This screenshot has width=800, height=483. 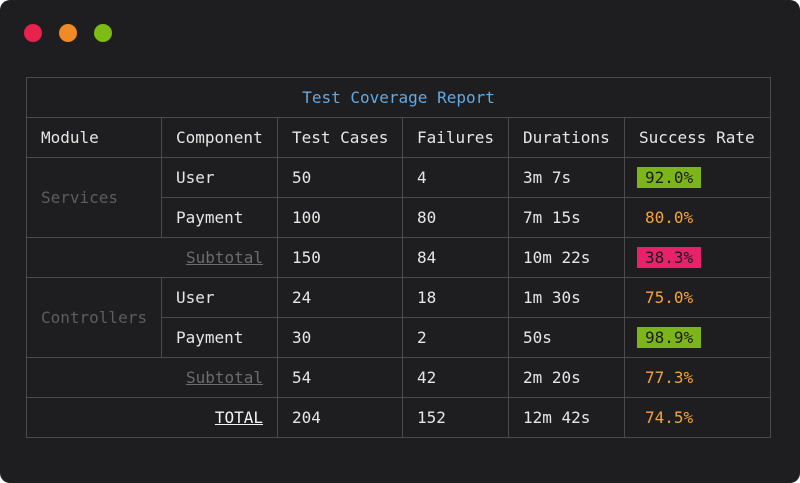 What do you see at coordinates (566, 417) in the screenshot?
I see `durations-cell: 12m 42s` at bounding box center [566, 417].